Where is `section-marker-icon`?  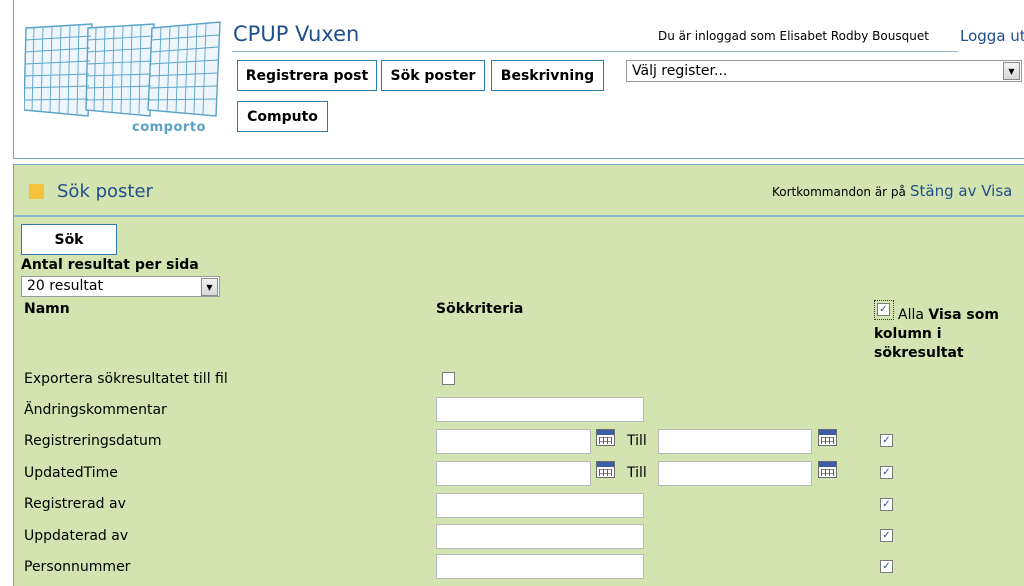
section-marker-icon is located at coordinates (36, 191).